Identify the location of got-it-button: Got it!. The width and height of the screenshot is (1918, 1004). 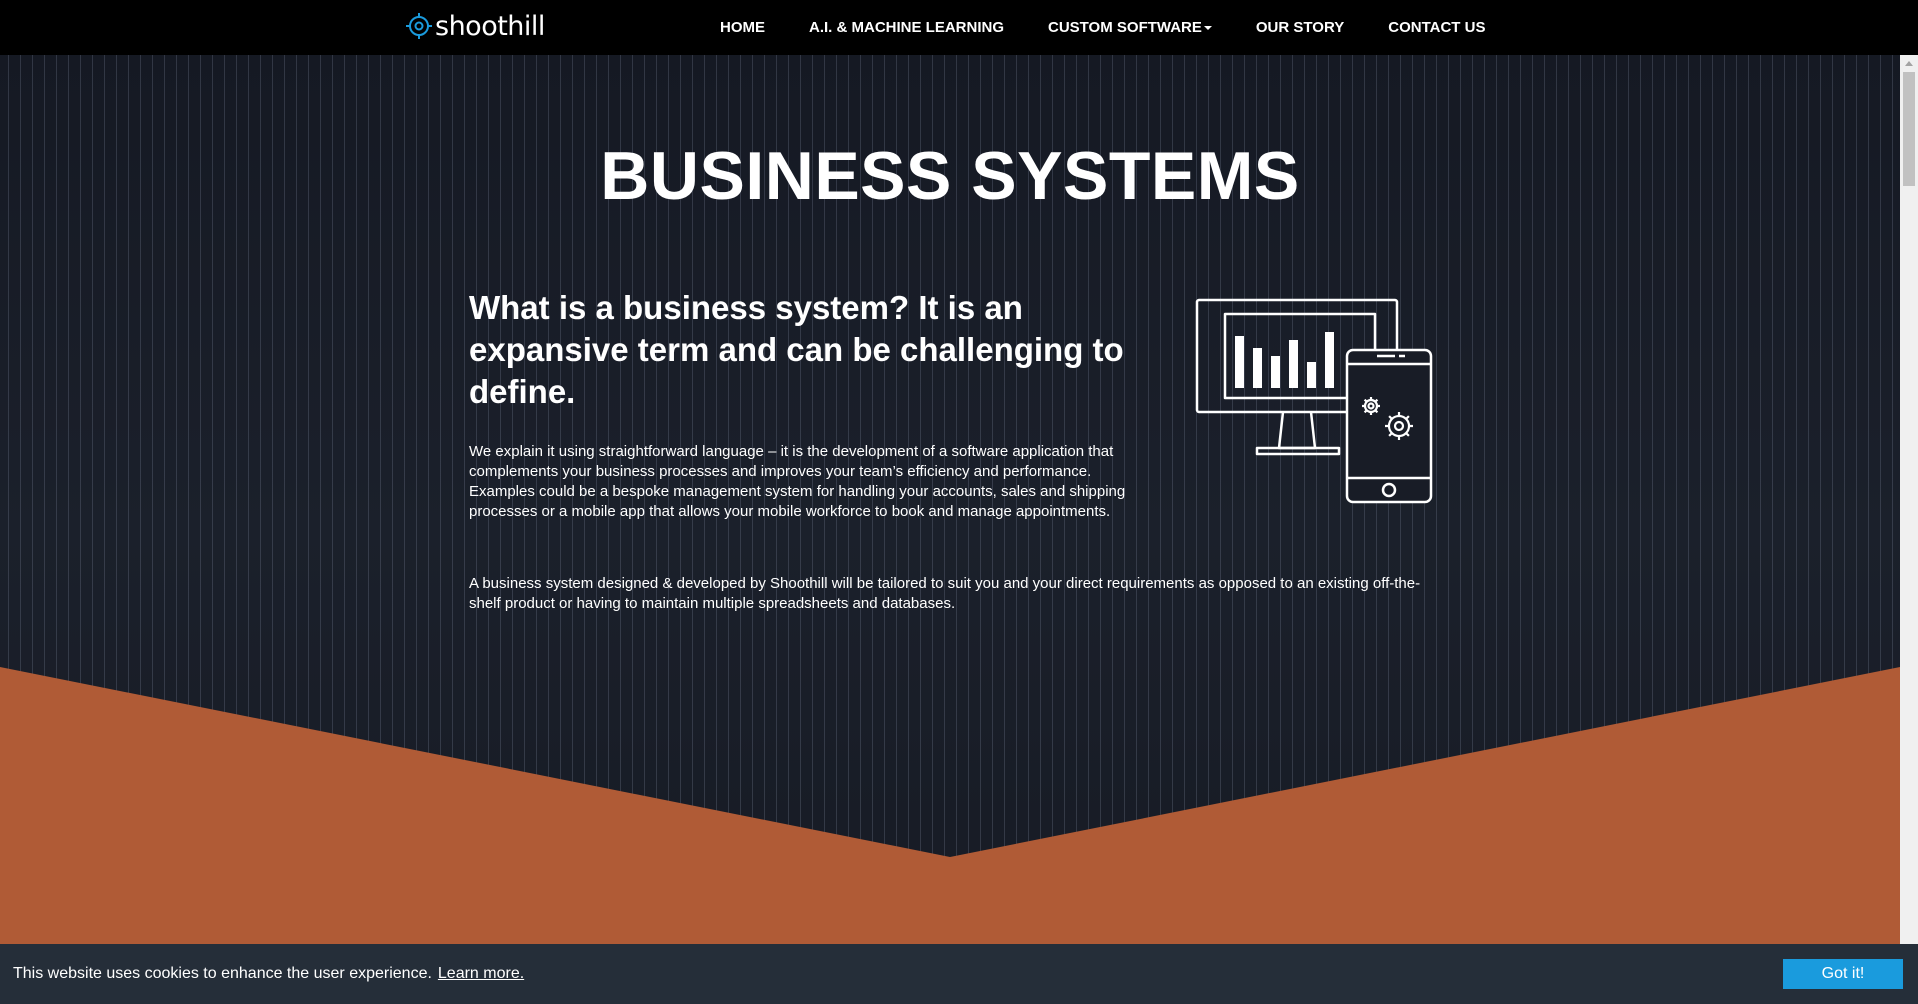
(1843, 974).